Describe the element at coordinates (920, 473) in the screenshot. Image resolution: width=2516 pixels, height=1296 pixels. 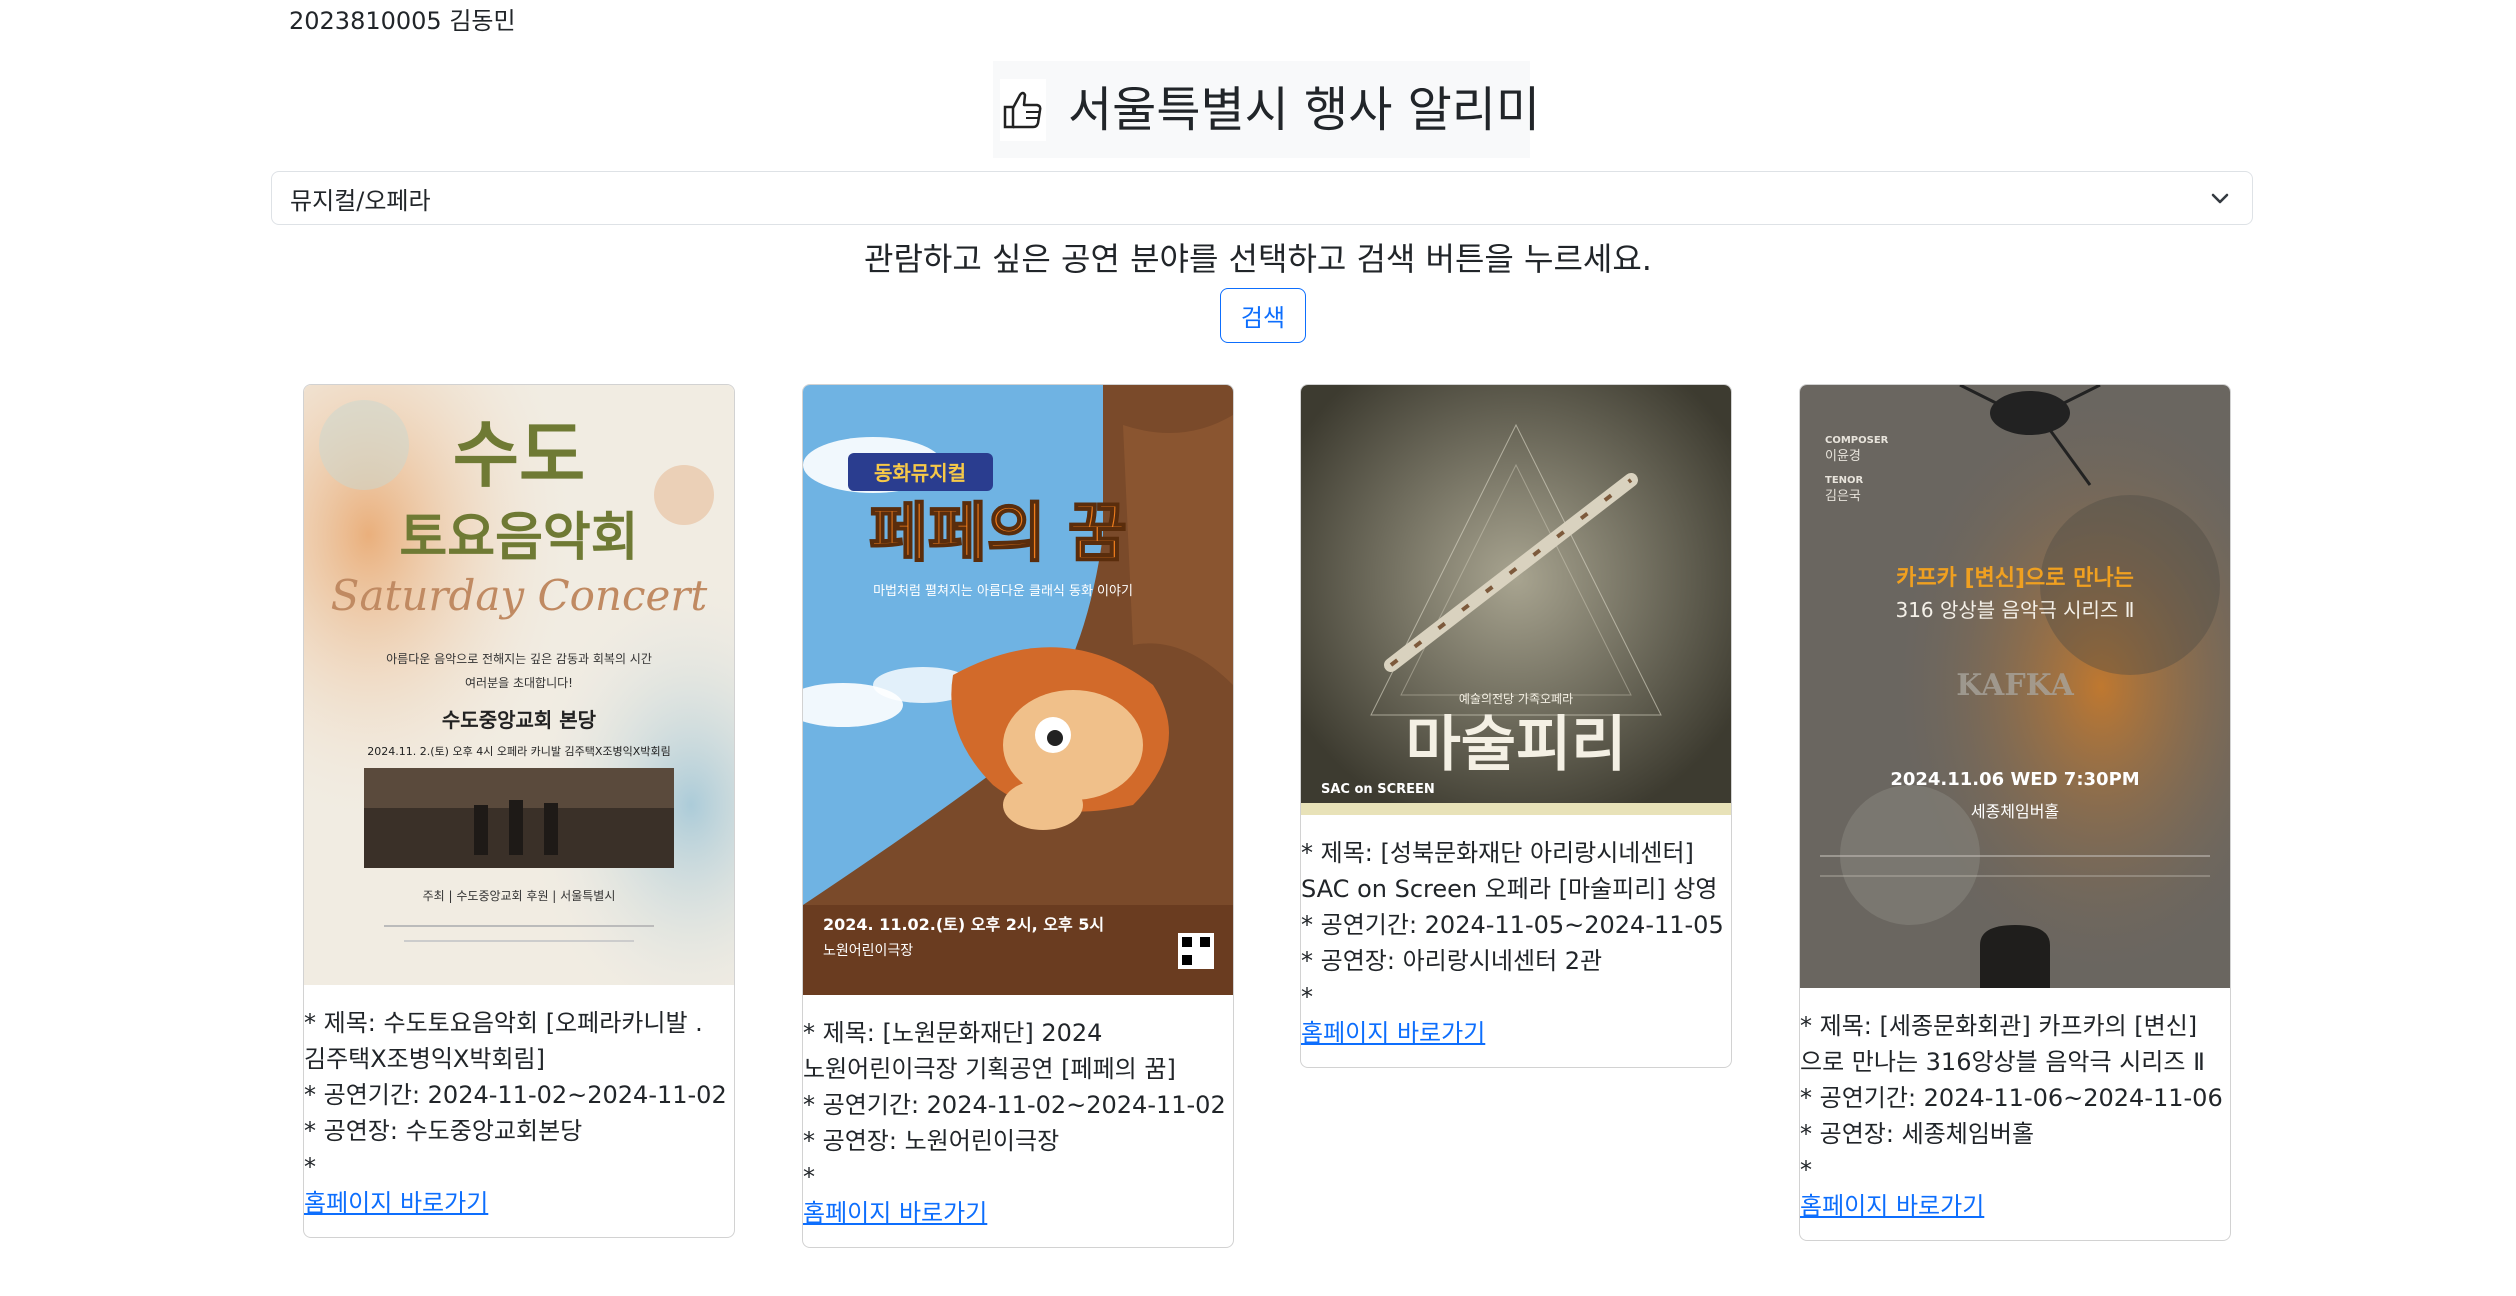
I see `poster-tag: 동화뮤지컬` at that location.